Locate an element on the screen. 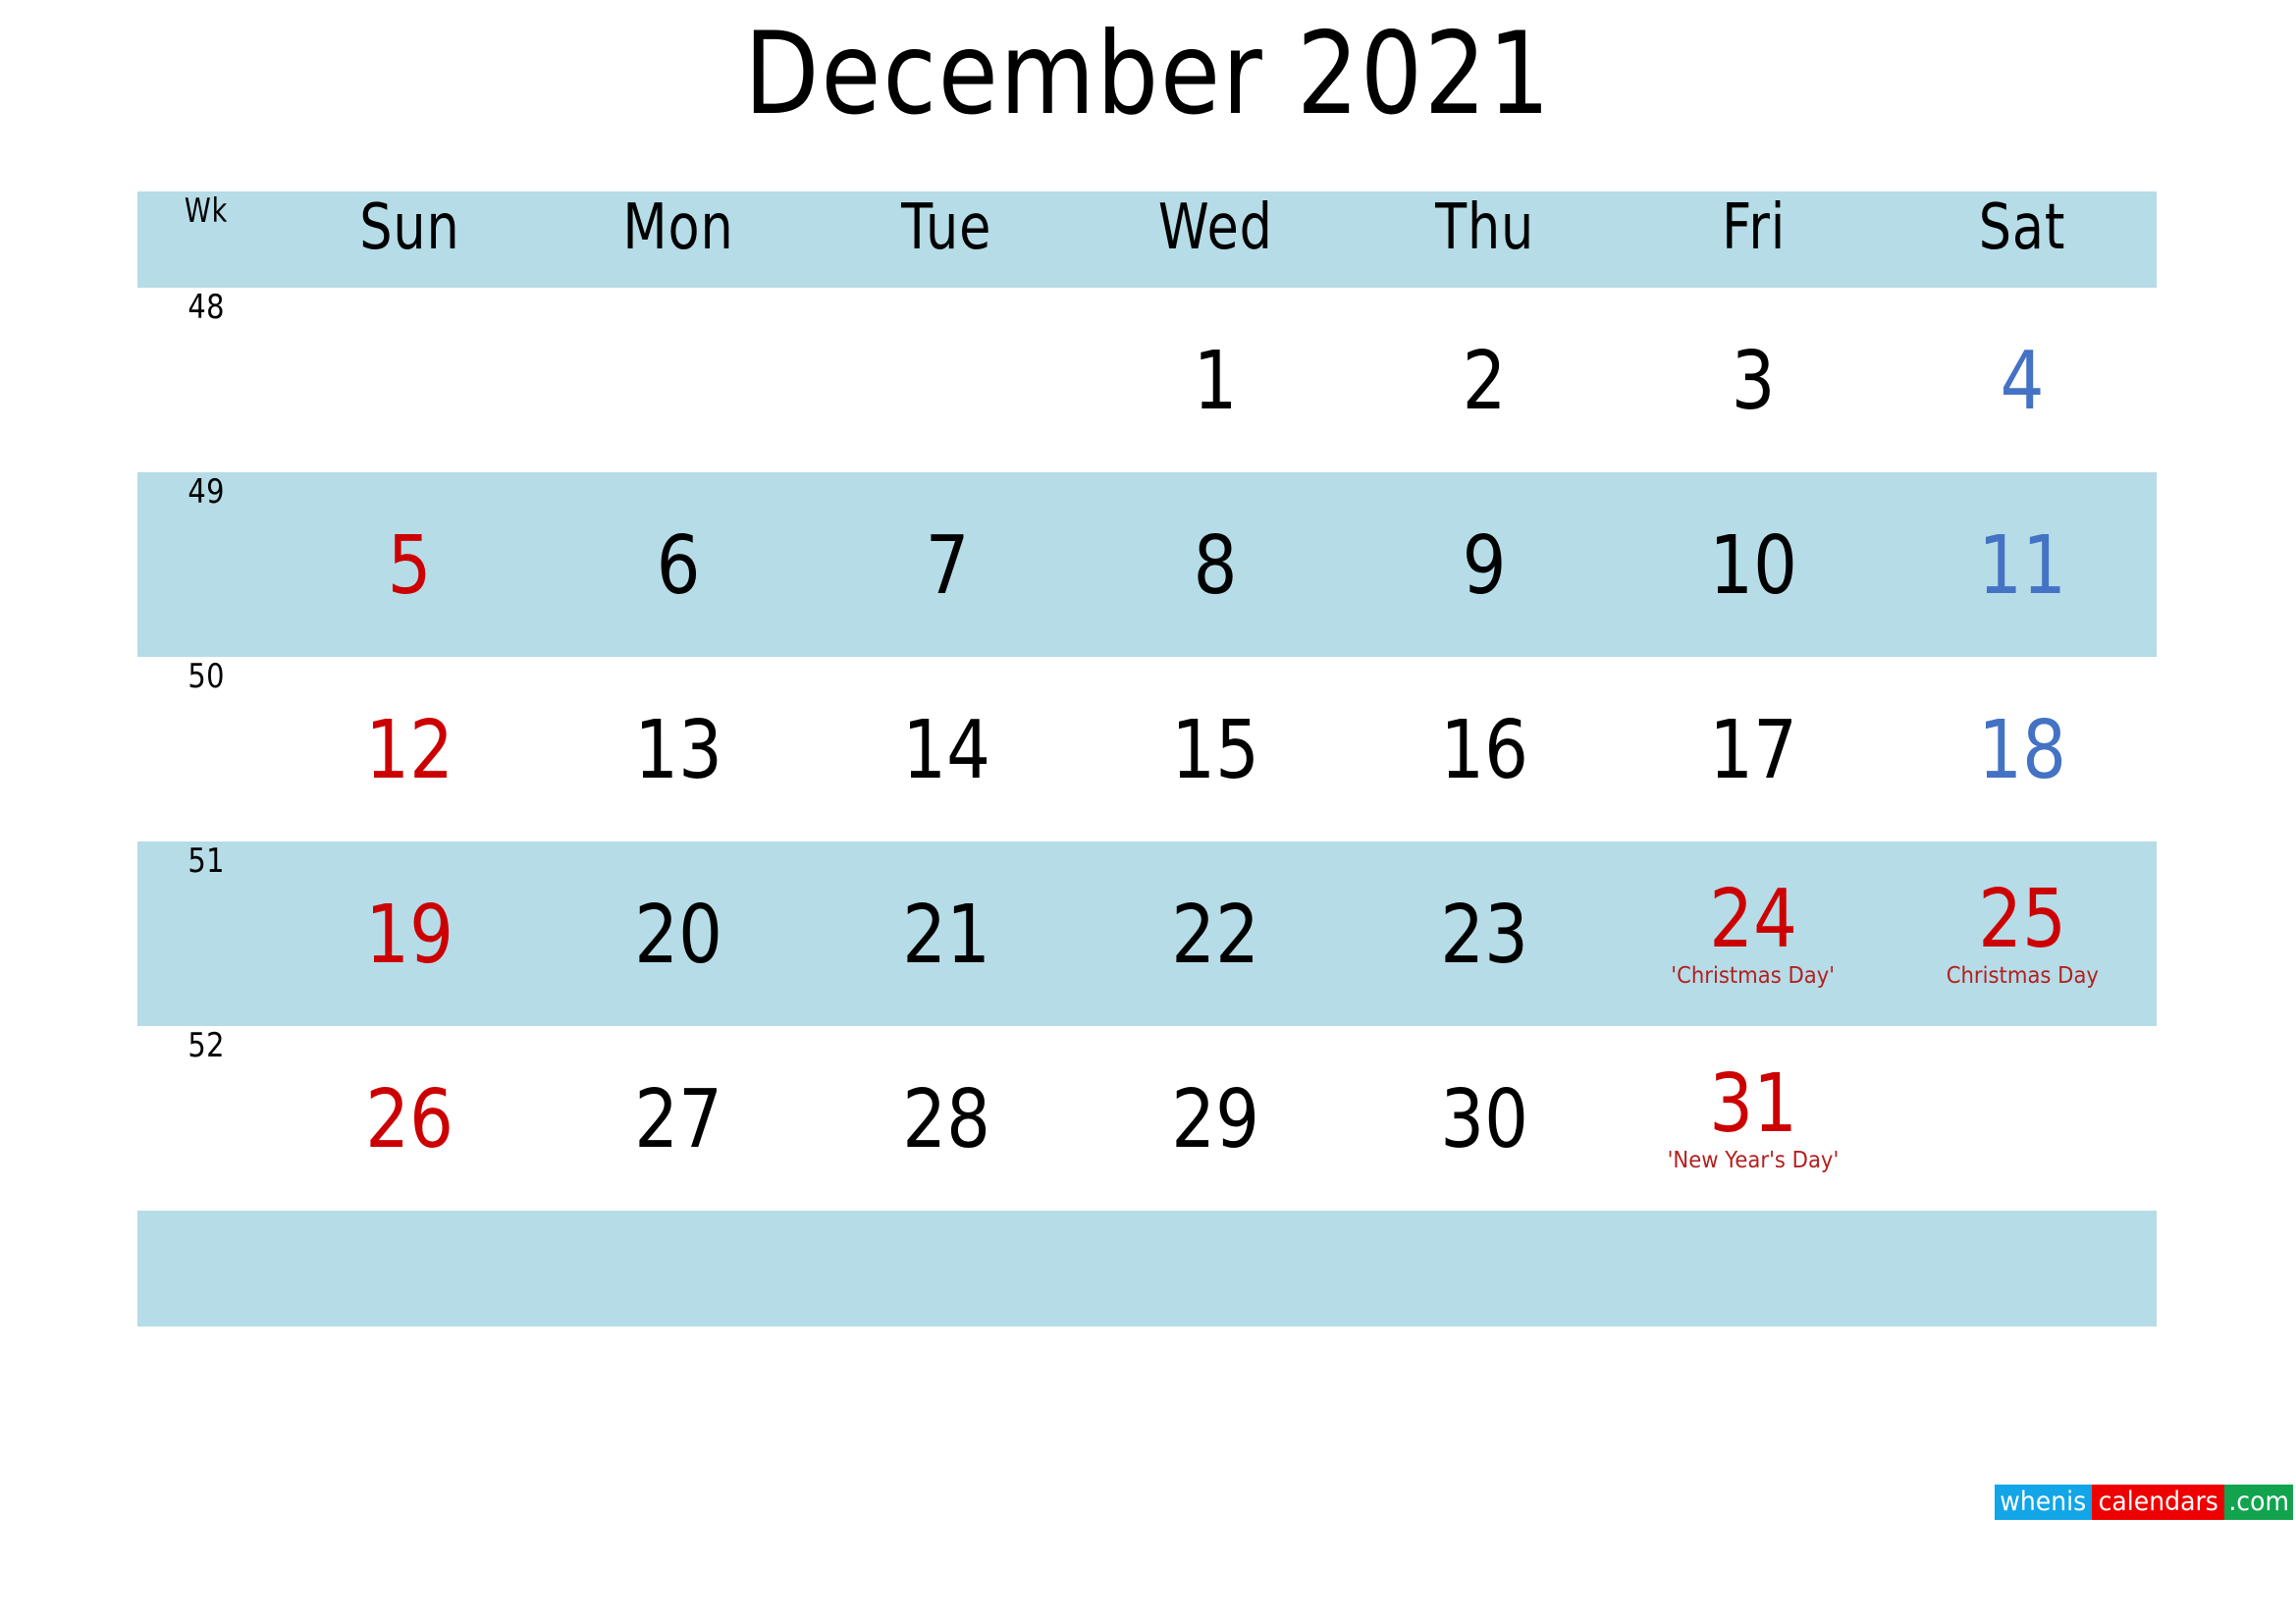 The width and height of the screenshot is (2296, 1624). day-cell-content: 23 is located at coordinates (1484, 933).